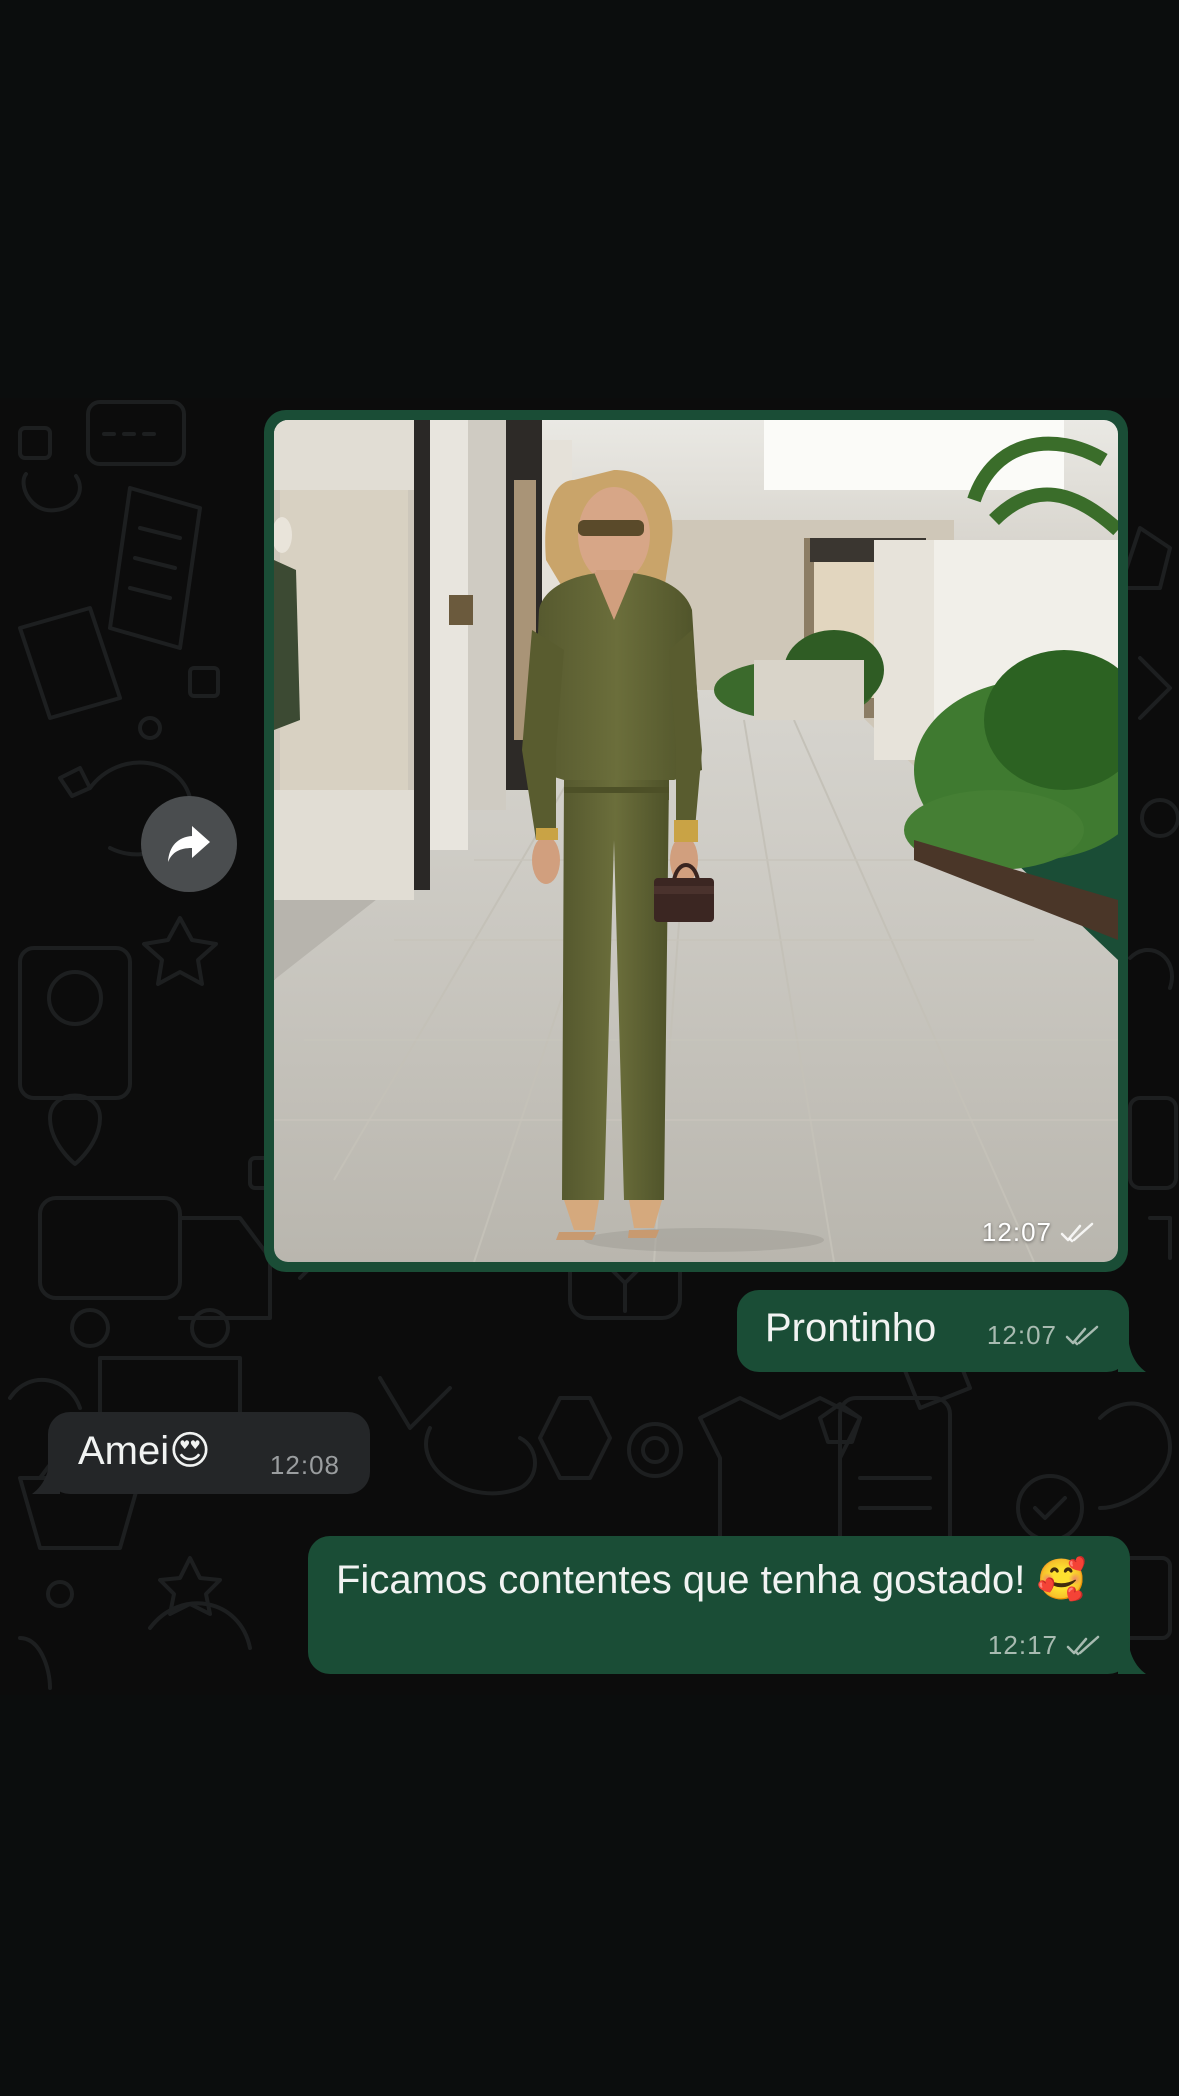 Image resolution: width=1179 pixels, height=2096 pixels. Describe the element at coordinates (304, 1465) in the screenshot. I see `message-time: 12:08` at that location.